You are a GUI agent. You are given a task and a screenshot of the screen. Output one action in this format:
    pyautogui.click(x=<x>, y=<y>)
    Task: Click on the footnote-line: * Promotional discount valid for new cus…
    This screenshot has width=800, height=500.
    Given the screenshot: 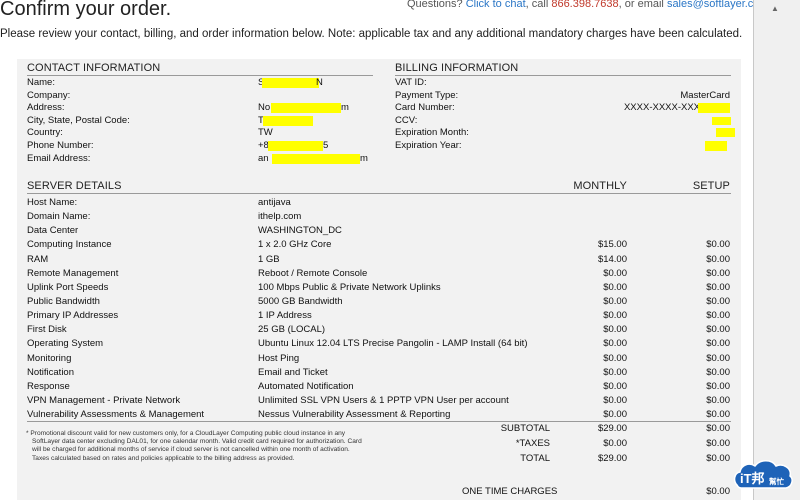 What is the action you would take?
    pyautogui.click(x=186, y=433)
    